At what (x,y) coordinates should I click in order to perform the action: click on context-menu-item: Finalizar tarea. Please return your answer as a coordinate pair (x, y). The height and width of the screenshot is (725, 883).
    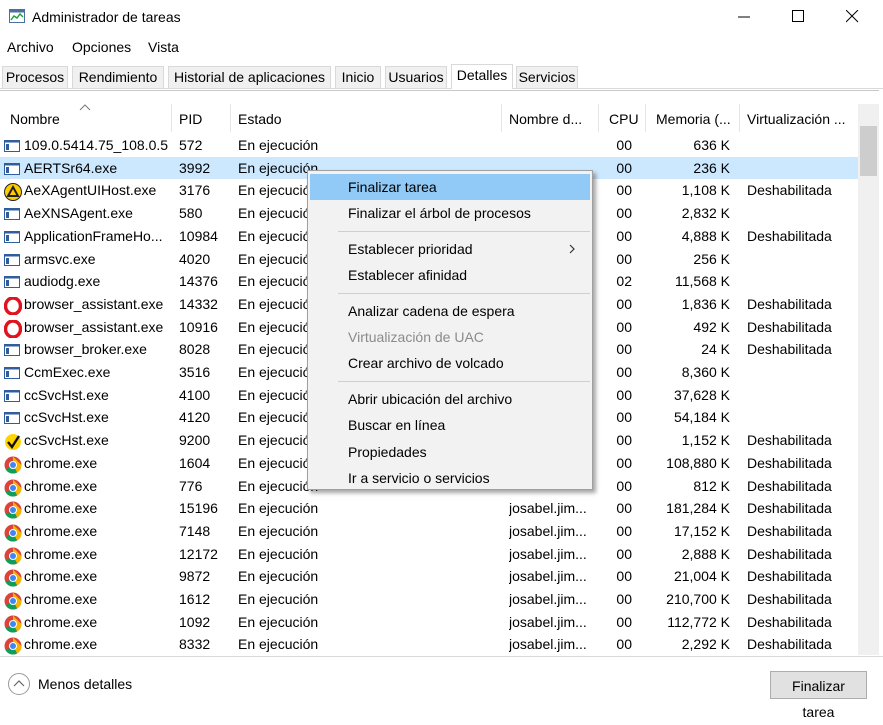
    Looking at the image, I should click on (450, 187).